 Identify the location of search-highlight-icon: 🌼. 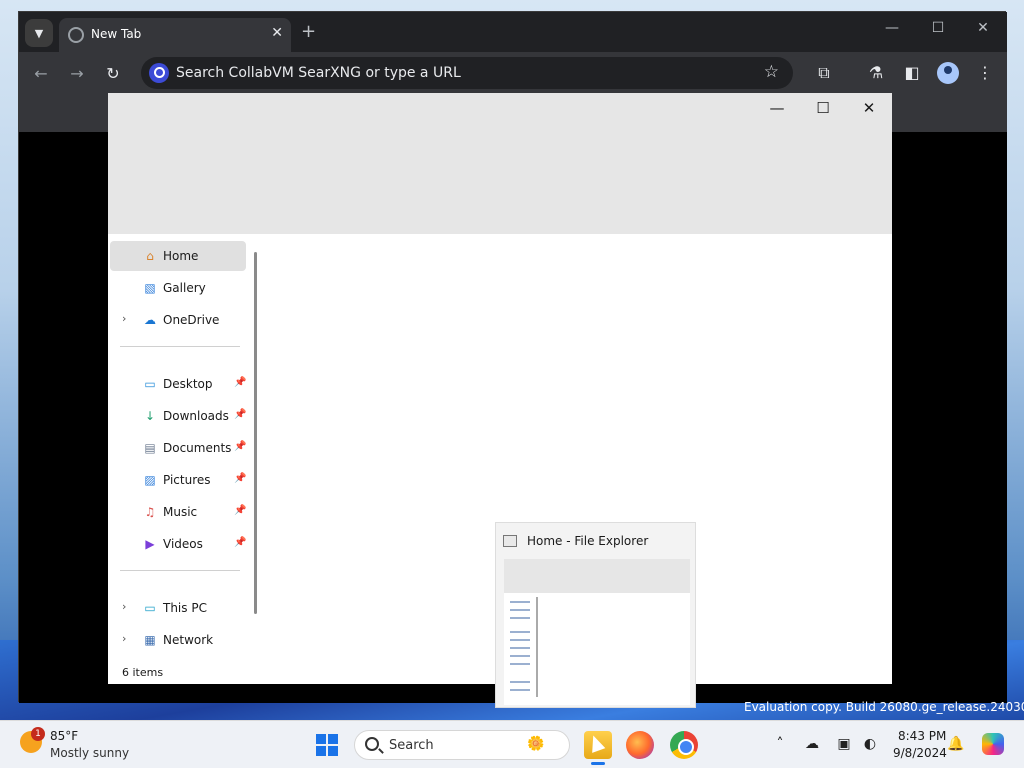
(536, 744).